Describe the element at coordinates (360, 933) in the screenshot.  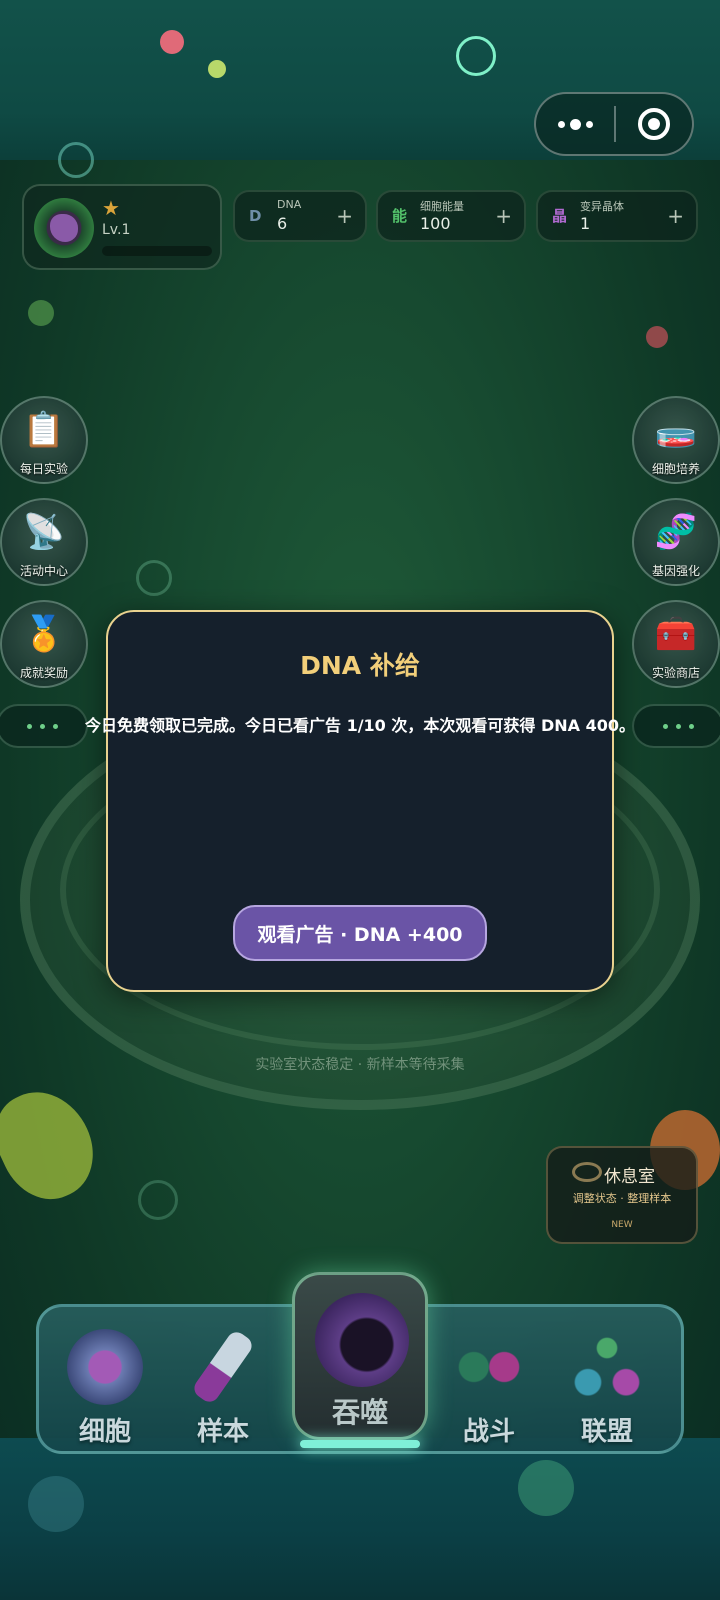
I see `watch-ad-button: 观看广告 · DNA +400` at that location.